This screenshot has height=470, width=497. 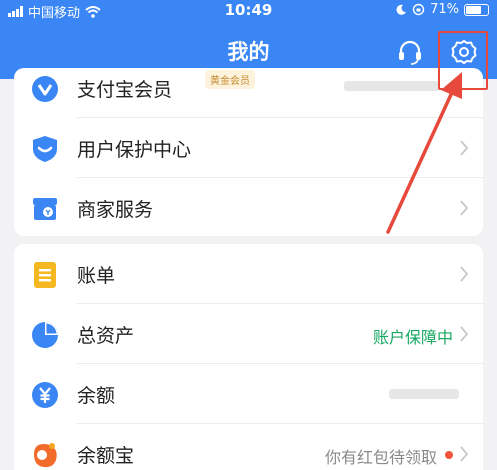 What do you see at coordinates (476, 9) in the screenshot?
I see `battery-icon` at bounding box center [476, 9].